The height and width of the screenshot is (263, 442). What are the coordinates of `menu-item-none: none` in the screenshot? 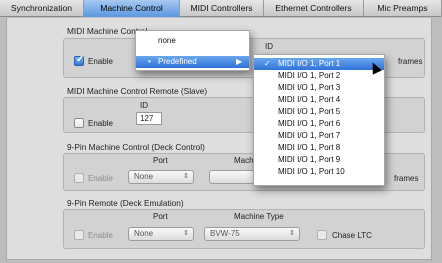 It's located at (192, 41).